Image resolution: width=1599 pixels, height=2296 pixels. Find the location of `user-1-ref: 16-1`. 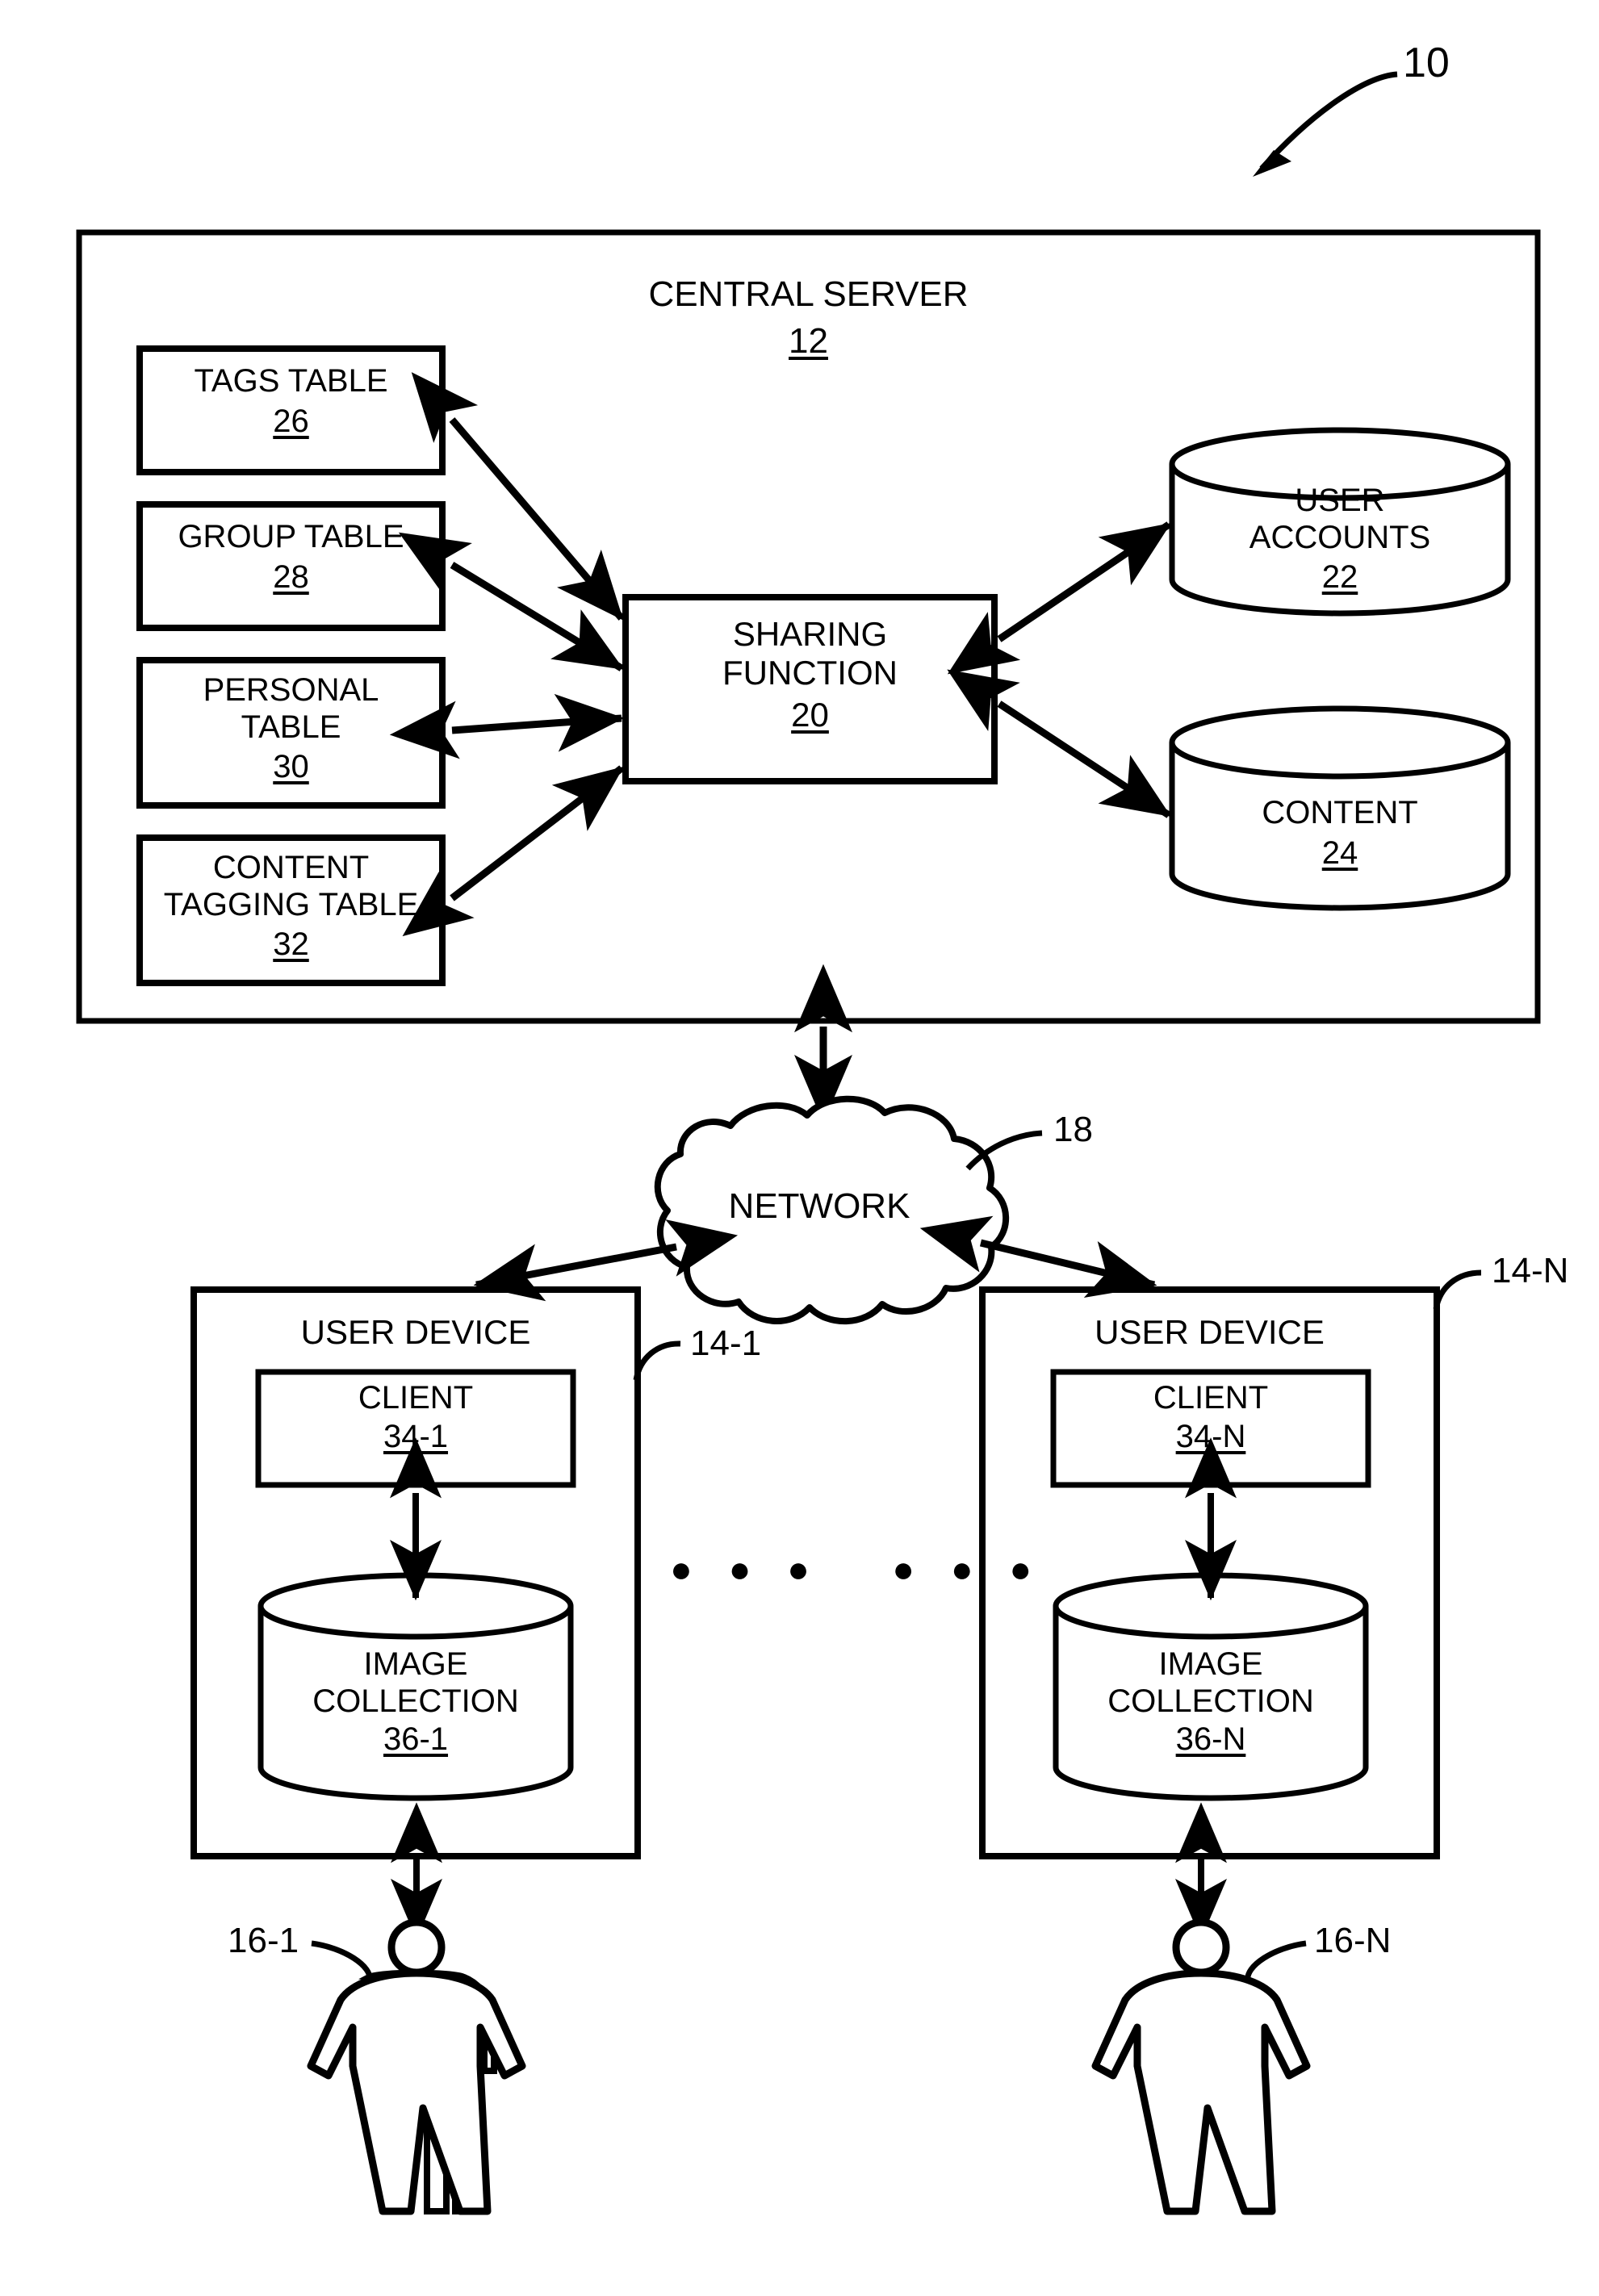

user-1-ref: 16-1 is located at coordinates (263, 1940).